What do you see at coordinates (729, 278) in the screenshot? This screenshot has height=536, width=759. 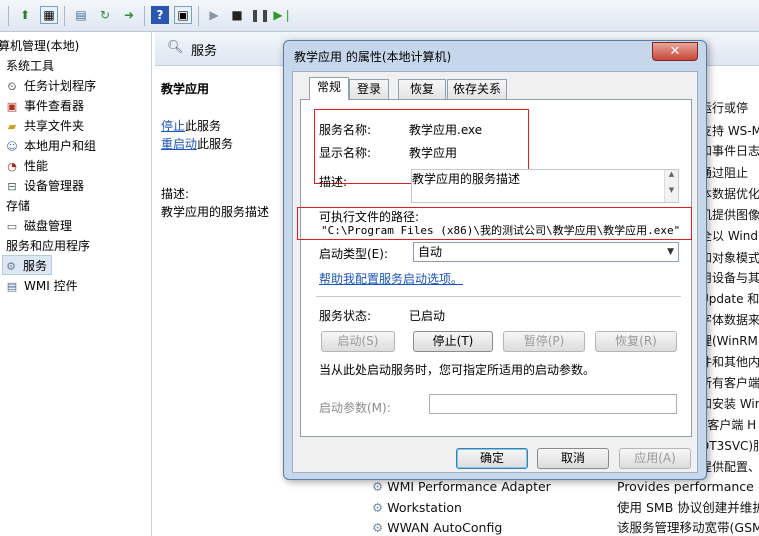 I see `service-desc-fragment: 用设备与其` at bounding box center [729, 278].